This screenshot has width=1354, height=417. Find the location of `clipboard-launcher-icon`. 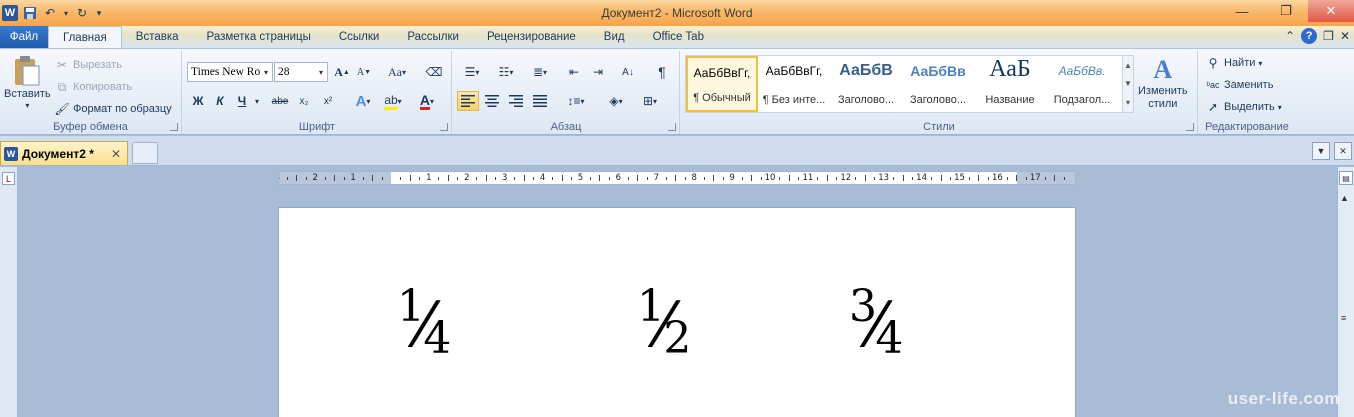

clipboard-launcher-icon is located at coordinates (174, 127).